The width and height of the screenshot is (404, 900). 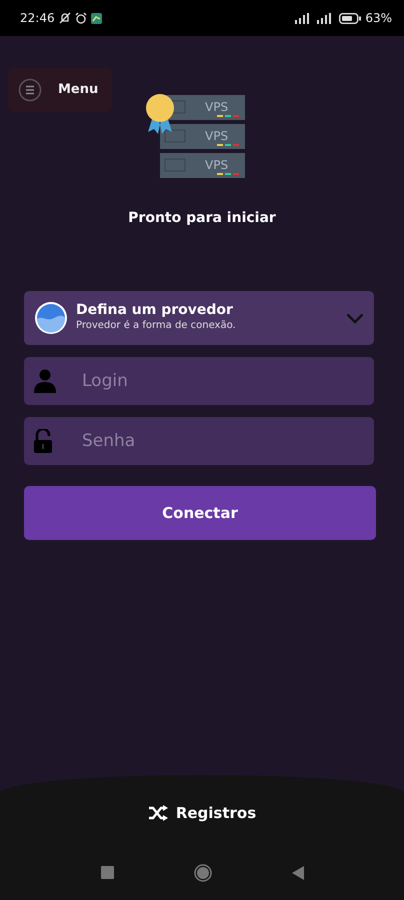 I want to click on provider-subtitle: Provedor é a forma de conexão., so click(x=156, y=326).